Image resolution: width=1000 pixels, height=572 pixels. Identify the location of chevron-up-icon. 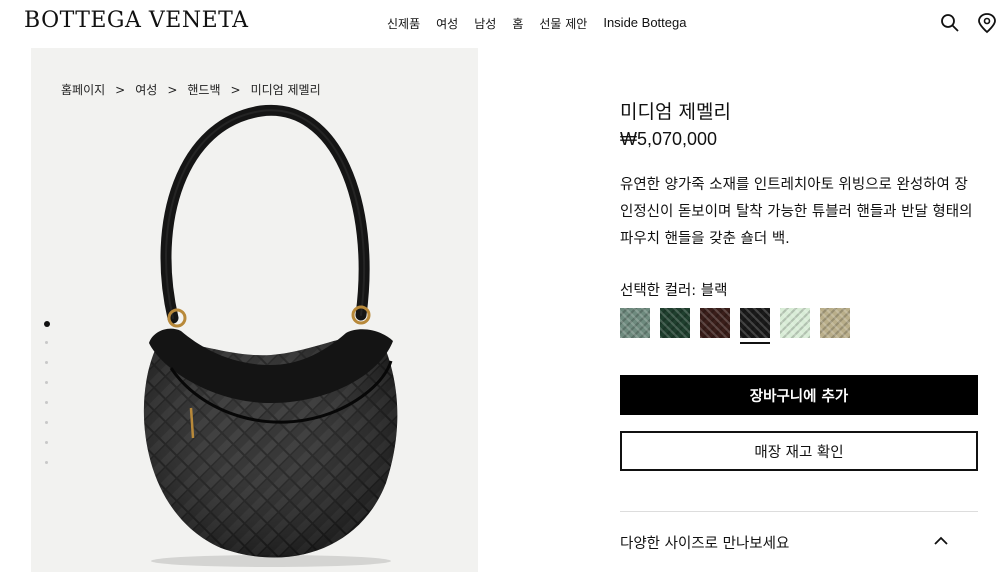
(941, 541).